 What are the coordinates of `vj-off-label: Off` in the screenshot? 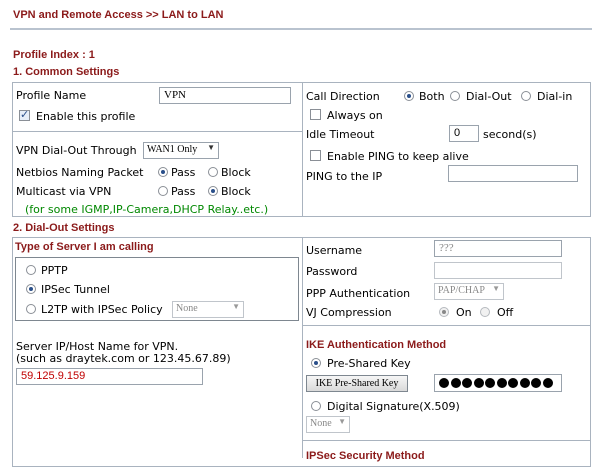 It's located at (505, 312).